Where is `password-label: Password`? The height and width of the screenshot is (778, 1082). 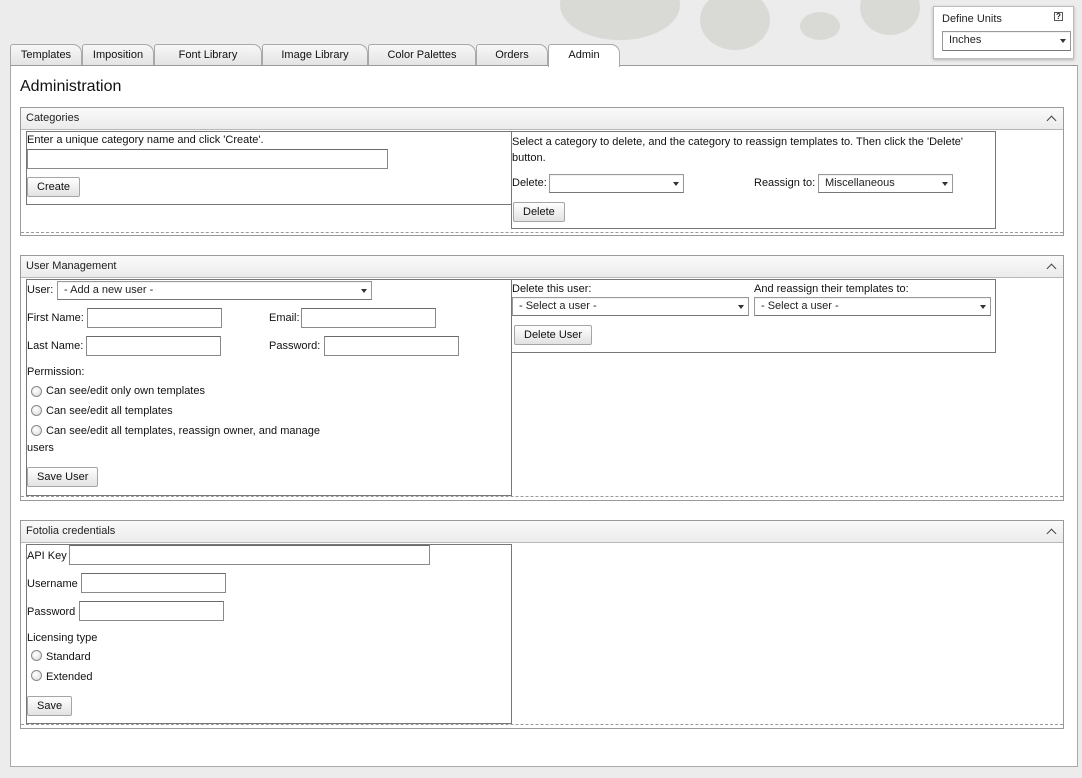
password-label: Password is located at coordinates (51, 612).